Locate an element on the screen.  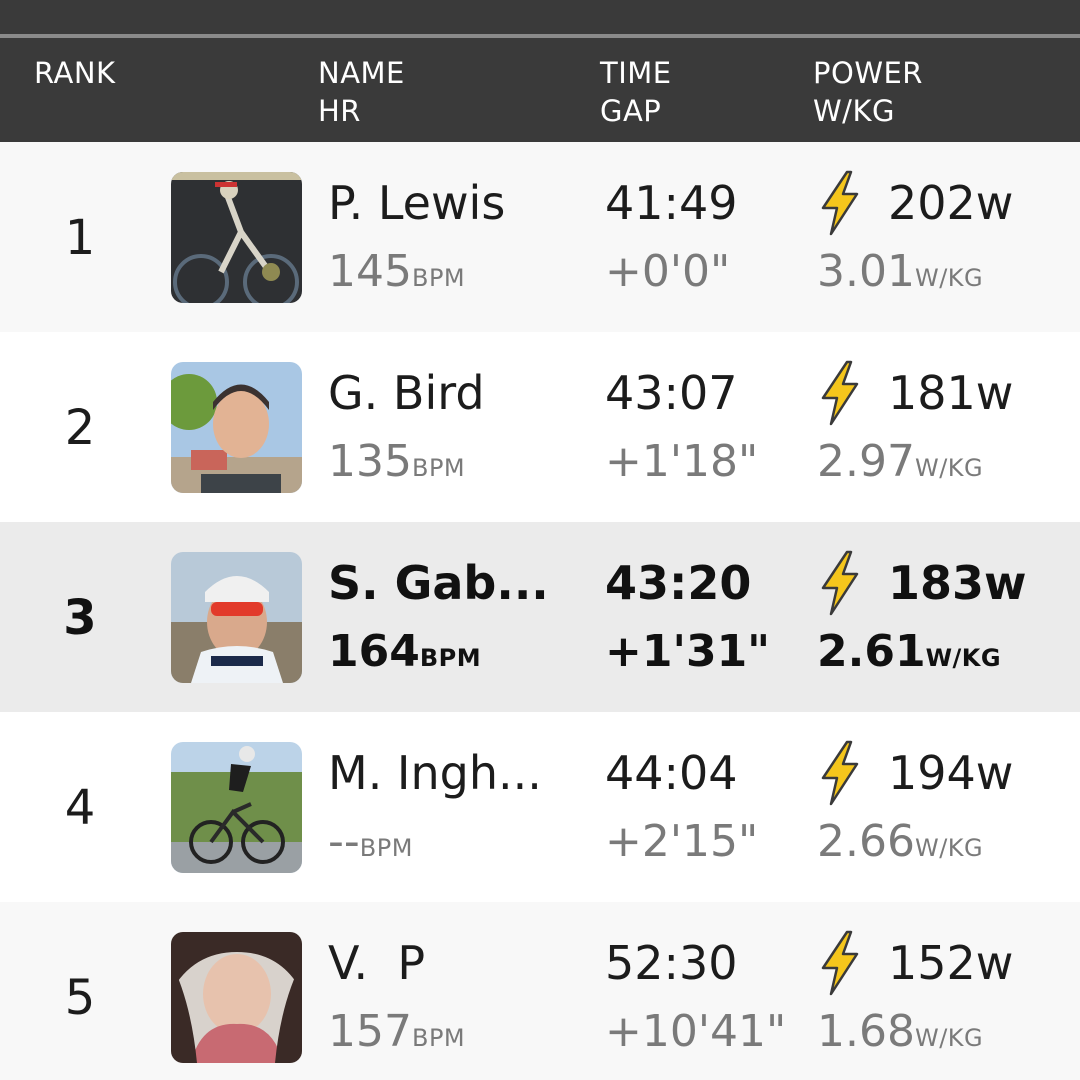
leaderboard-header: RANK NAME HR TIME GAP POWER W/KG is located at coordinates (540, 90).